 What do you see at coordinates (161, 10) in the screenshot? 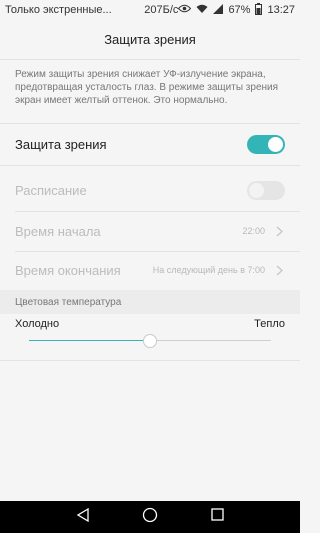
I see `status-net-speed: 207Б/с` at bounding box center [161, 10].